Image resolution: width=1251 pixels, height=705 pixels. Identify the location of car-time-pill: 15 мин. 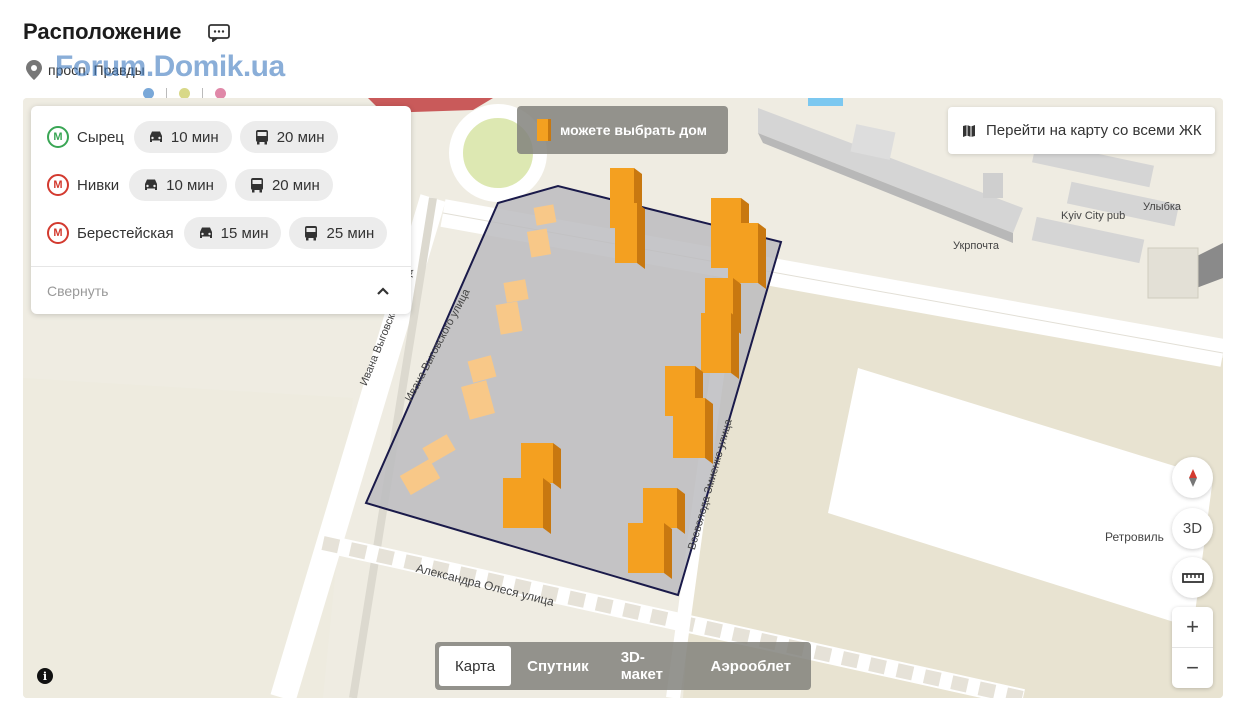
(232, 233).